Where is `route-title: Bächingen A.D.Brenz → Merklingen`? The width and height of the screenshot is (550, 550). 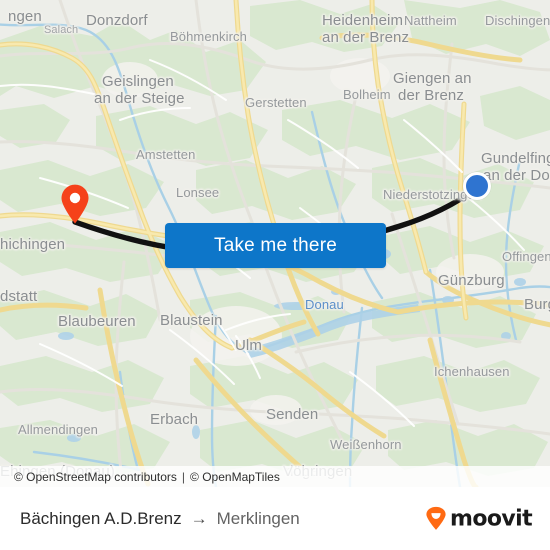 route-title: Bächingen A.D.Brenz → Merklingen is located at coordinates (160, 519).